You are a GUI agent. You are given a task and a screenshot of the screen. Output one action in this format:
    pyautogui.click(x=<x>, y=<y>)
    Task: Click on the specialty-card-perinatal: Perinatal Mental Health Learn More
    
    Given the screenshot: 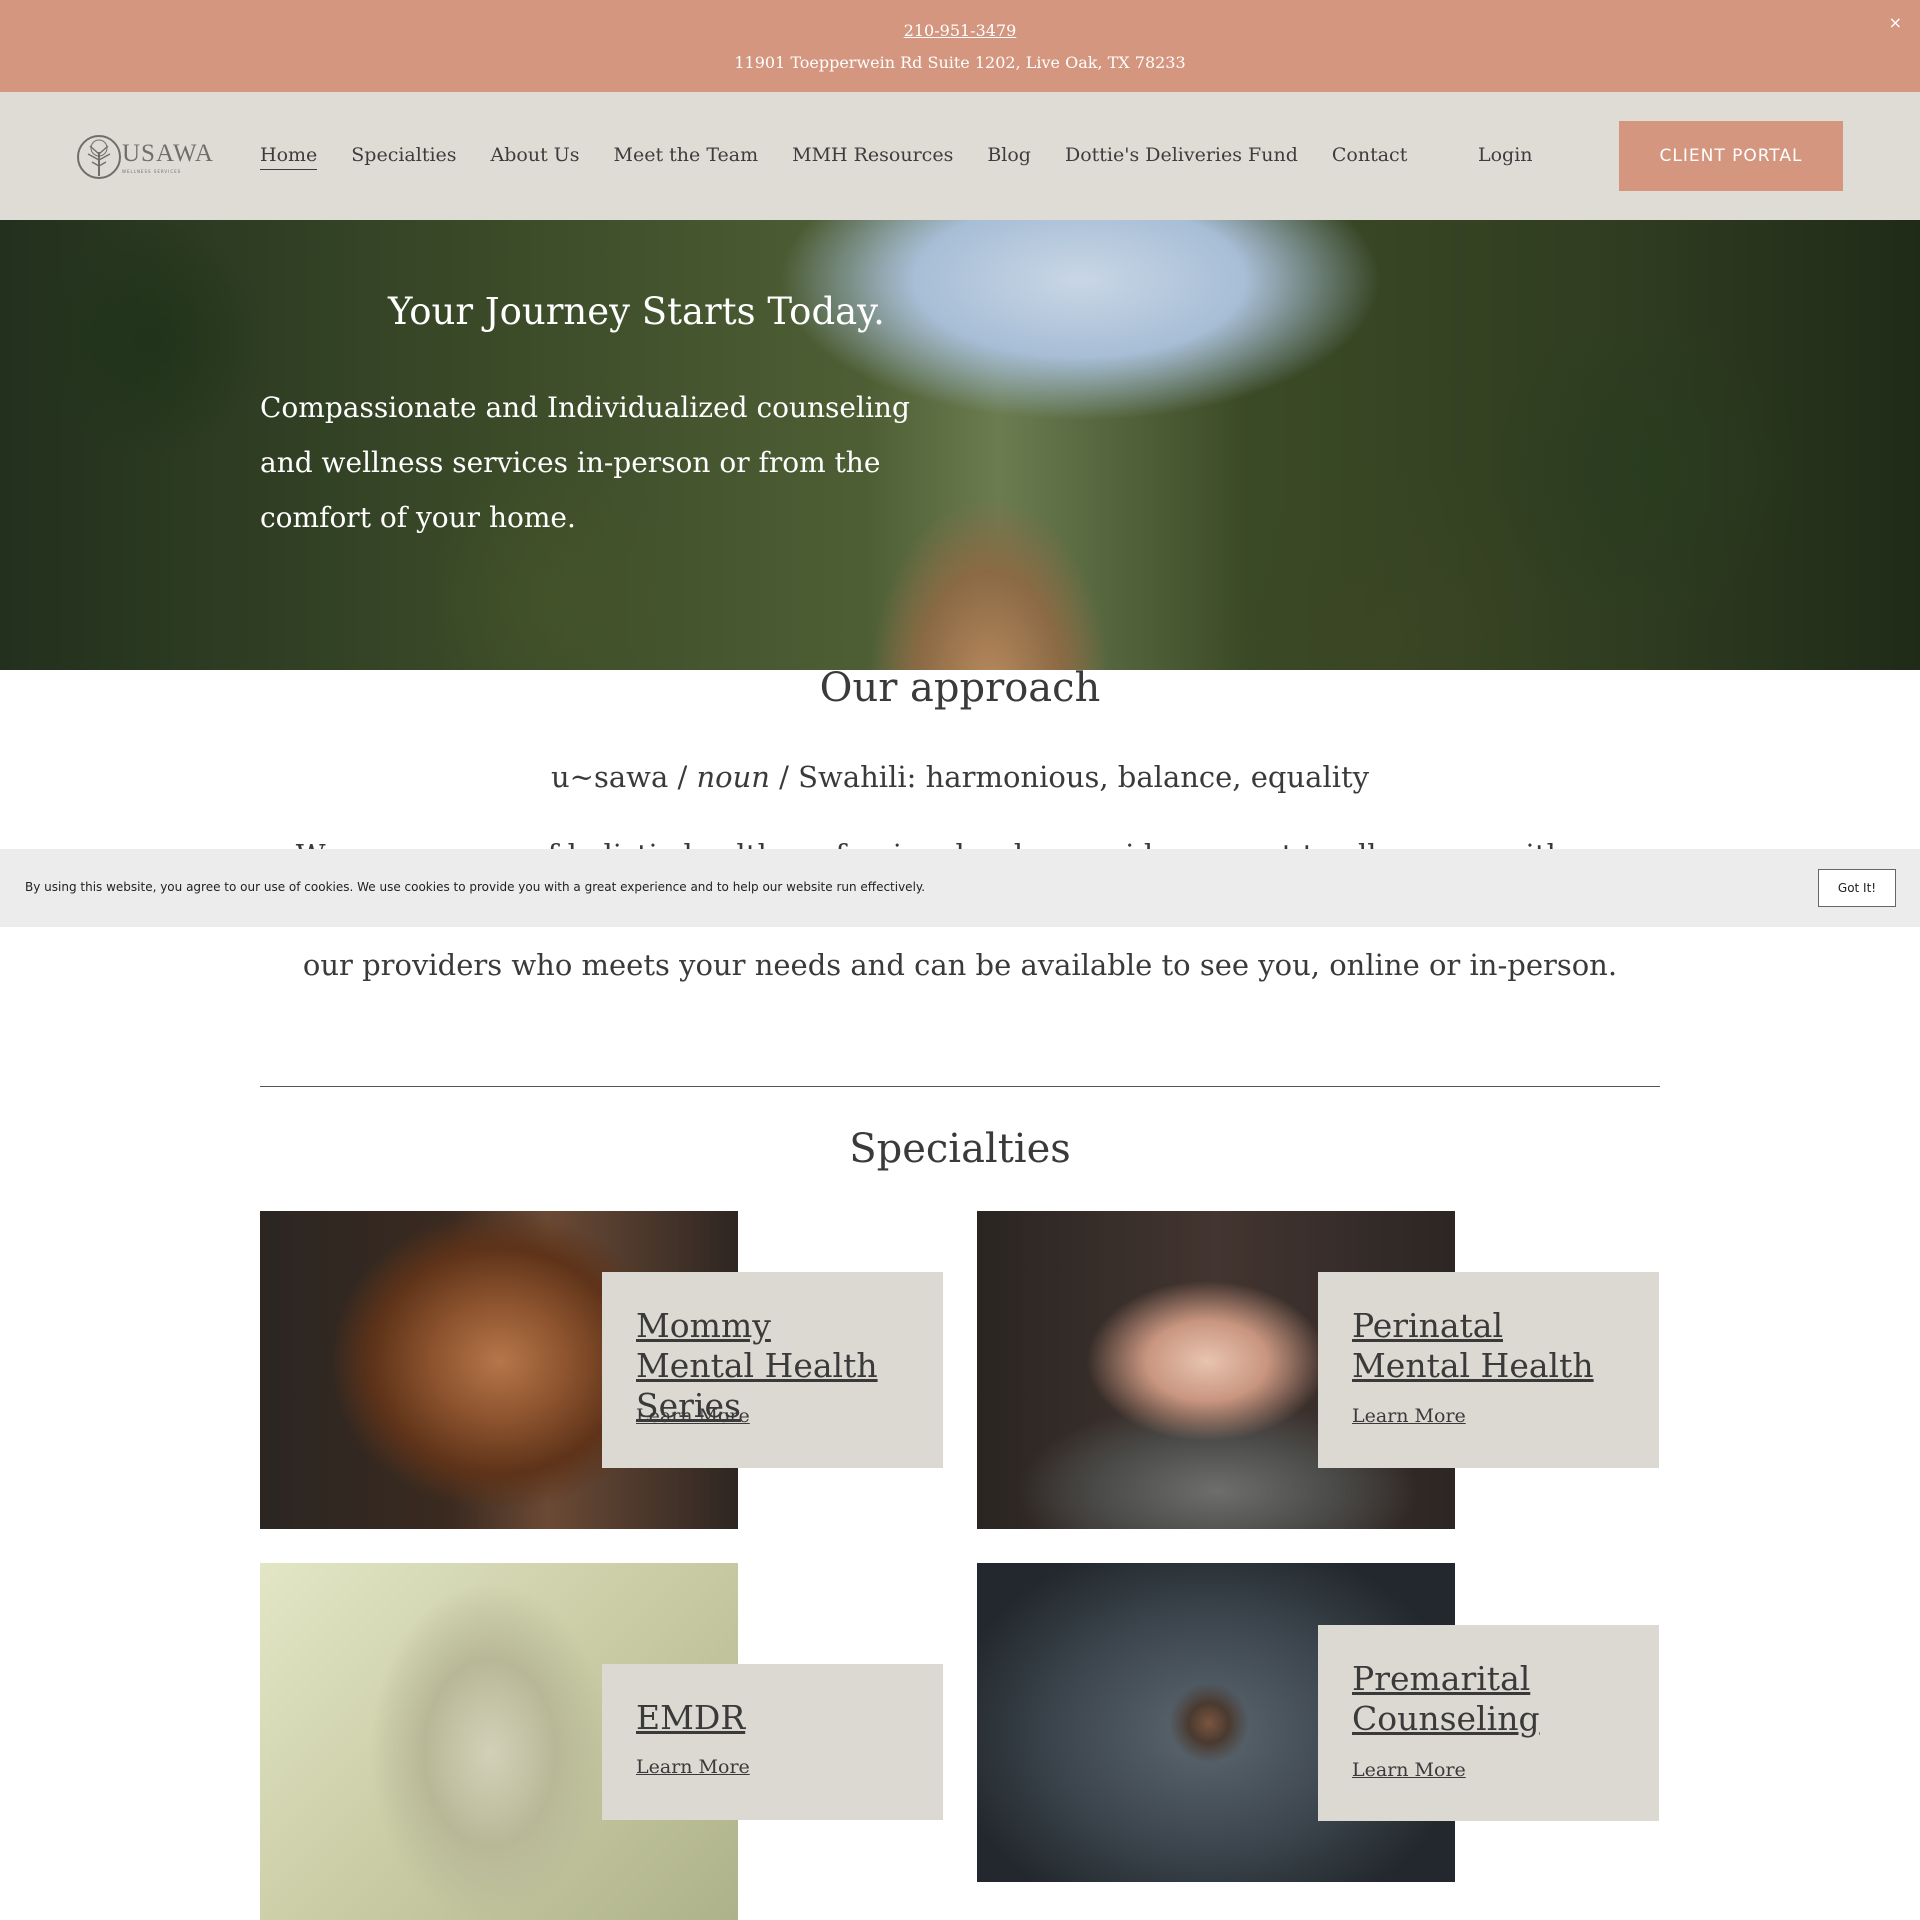 What is the action you would take?
    pyautogui.click(x=1488, y=1370)
    